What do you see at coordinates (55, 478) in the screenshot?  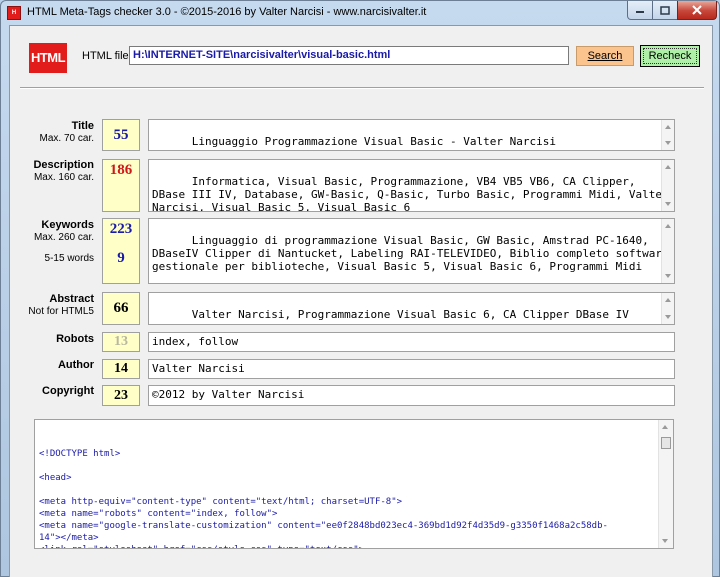 I see `source-line: <head>` at bounding box center [55, 478].